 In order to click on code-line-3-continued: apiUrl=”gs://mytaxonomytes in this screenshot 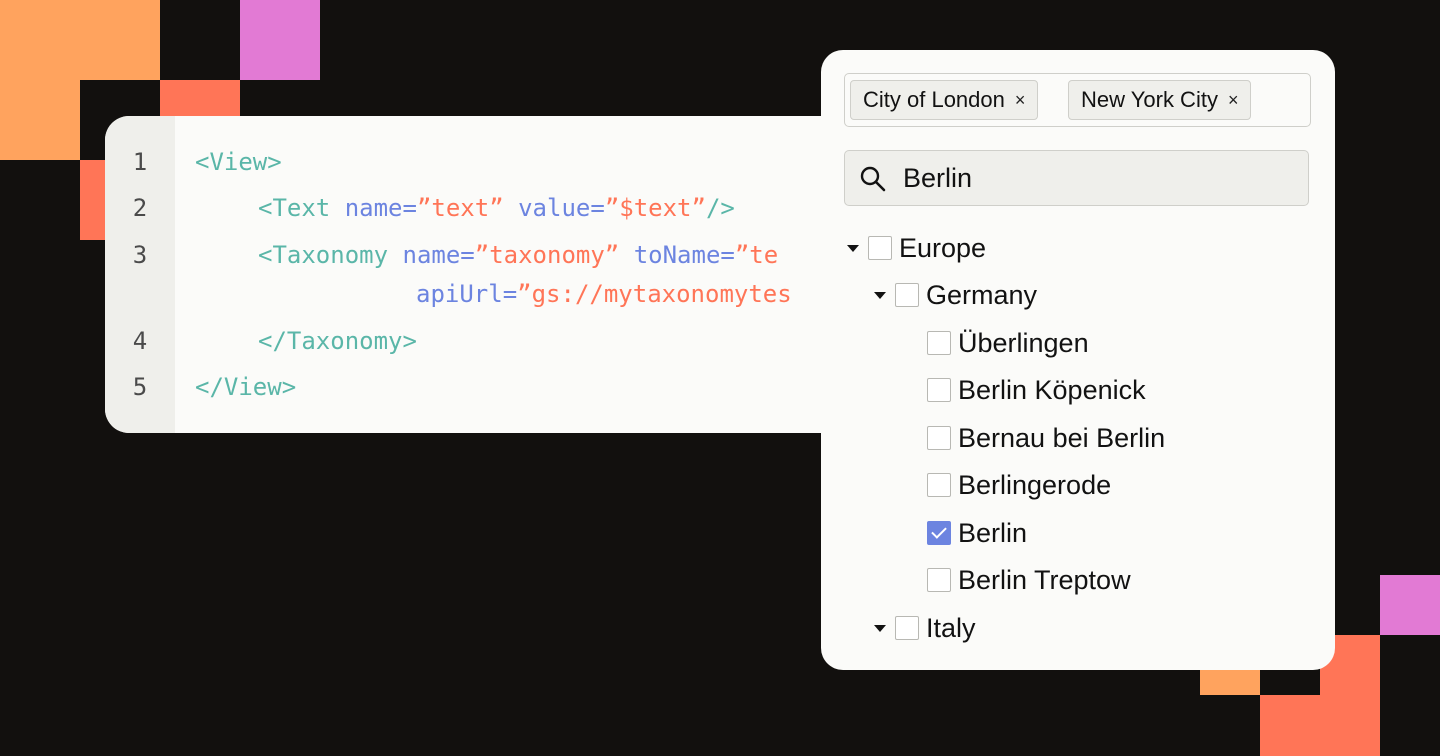, I will do `click(604, 294)`.